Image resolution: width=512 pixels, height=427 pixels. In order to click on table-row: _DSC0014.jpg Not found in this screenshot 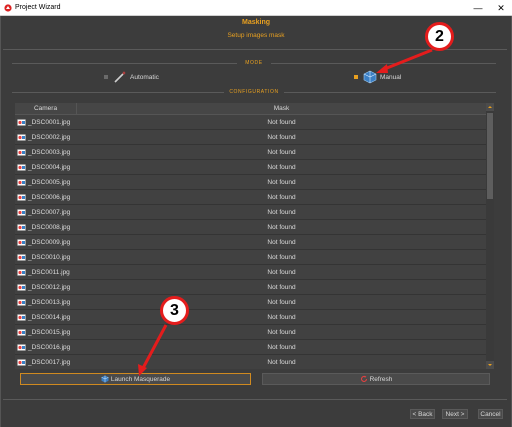, I will do `click(250, 317)`.